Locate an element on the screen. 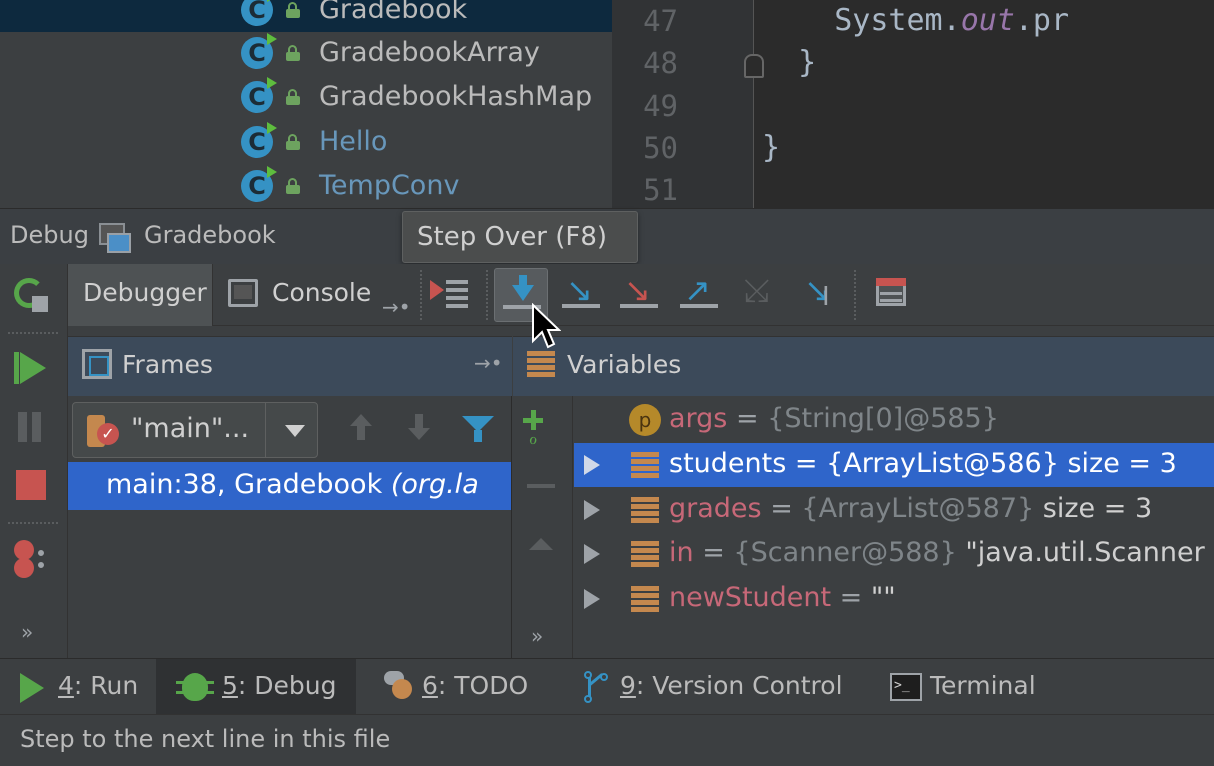 The height and width of the screenshot is (766, 1214). tab-version-control-label: 9: Version Control is located at coordinates (731, 685).